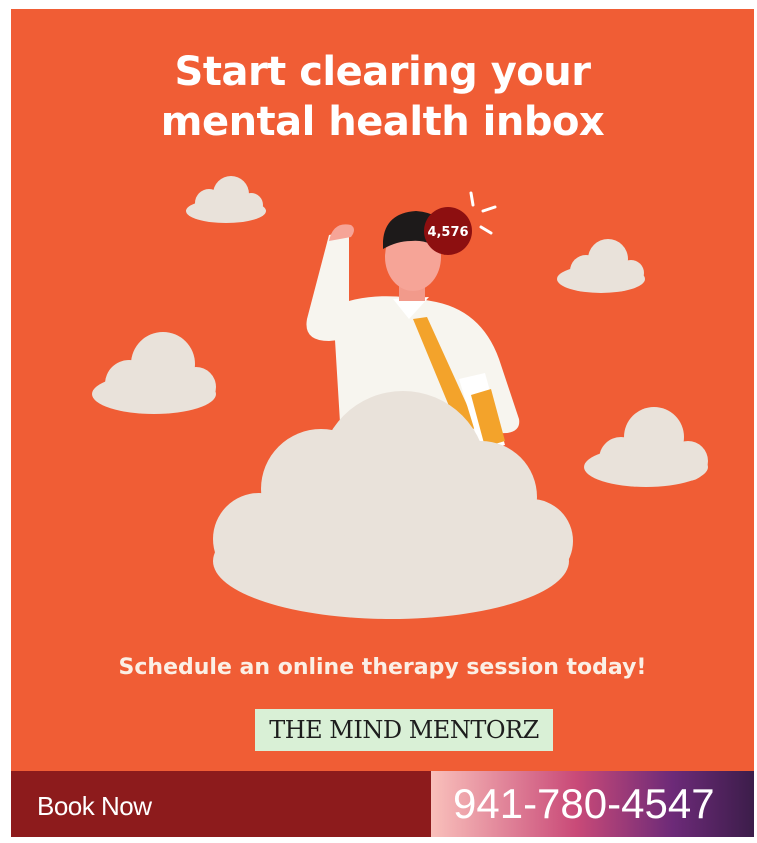  Describe the element at coordinates (382, 72) in the screenshot. I see `headline-line-1: Start clearing your` at that location.